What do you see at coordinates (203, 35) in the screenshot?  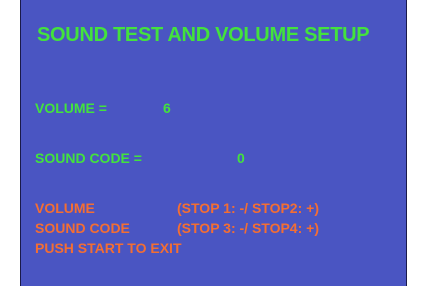 I see `page-title: SOUND TEST AND VOLUME SETUP` at bounding box center [203, 35].